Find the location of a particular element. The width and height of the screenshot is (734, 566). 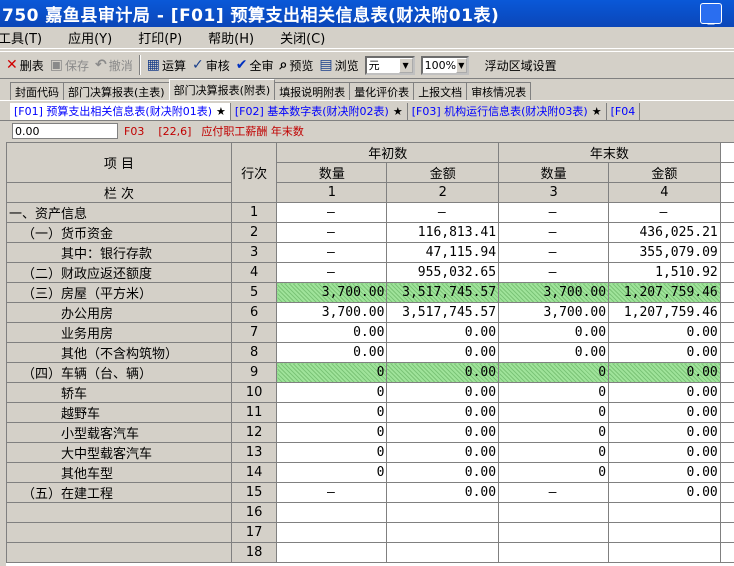

menu-close: 关闭(C) is located at coordinates (302, 37).